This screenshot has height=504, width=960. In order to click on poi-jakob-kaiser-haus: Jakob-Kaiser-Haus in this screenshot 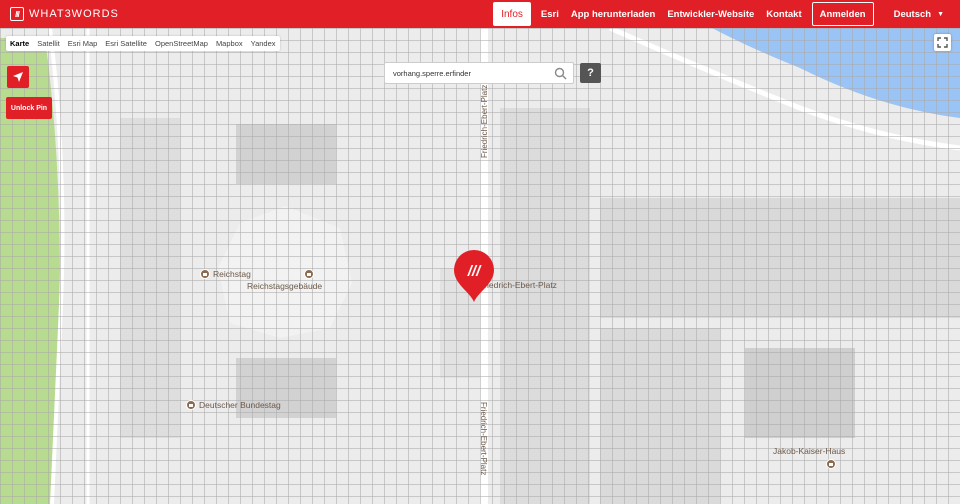, I will do `click(809, 451)`.